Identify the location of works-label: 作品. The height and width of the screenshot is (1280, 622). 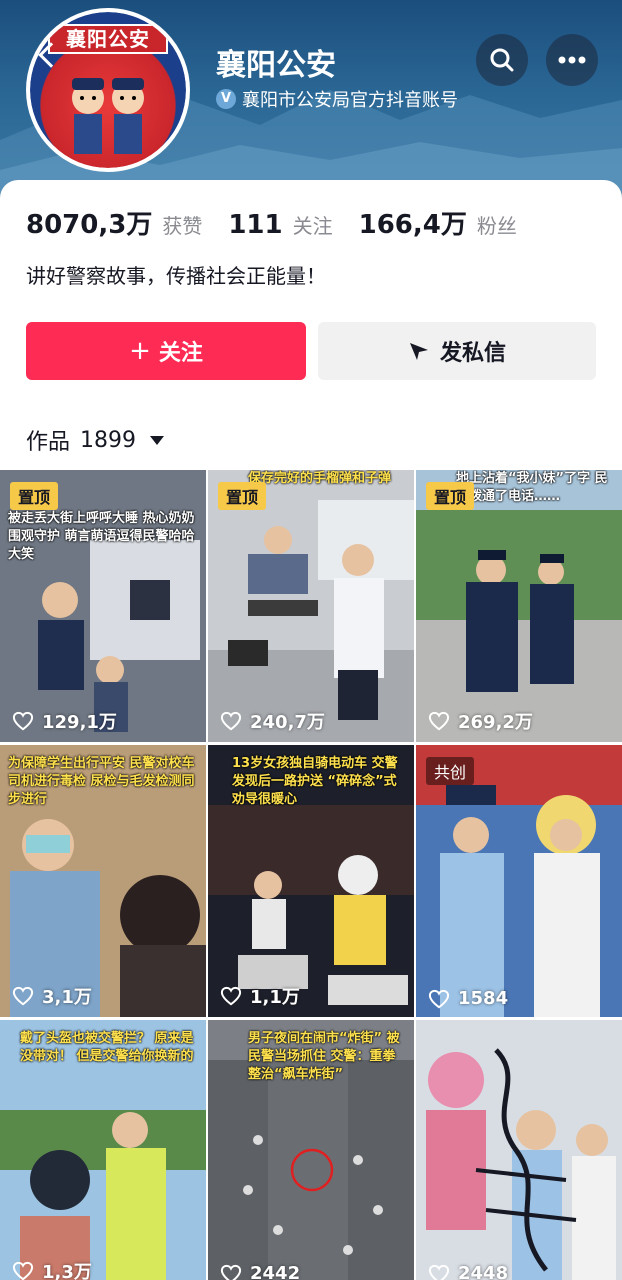
(48, 442).